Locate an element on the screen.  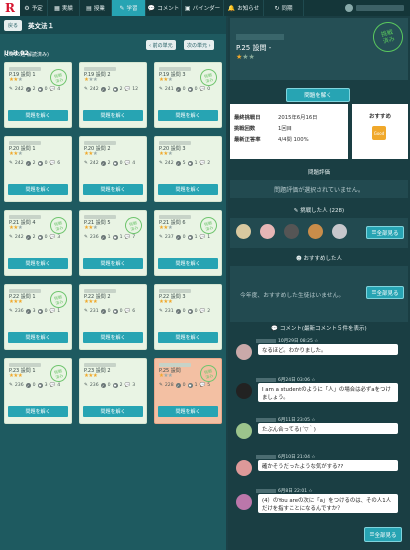
solve-question-button: 問題を解く is located at coordinates (318, 95).